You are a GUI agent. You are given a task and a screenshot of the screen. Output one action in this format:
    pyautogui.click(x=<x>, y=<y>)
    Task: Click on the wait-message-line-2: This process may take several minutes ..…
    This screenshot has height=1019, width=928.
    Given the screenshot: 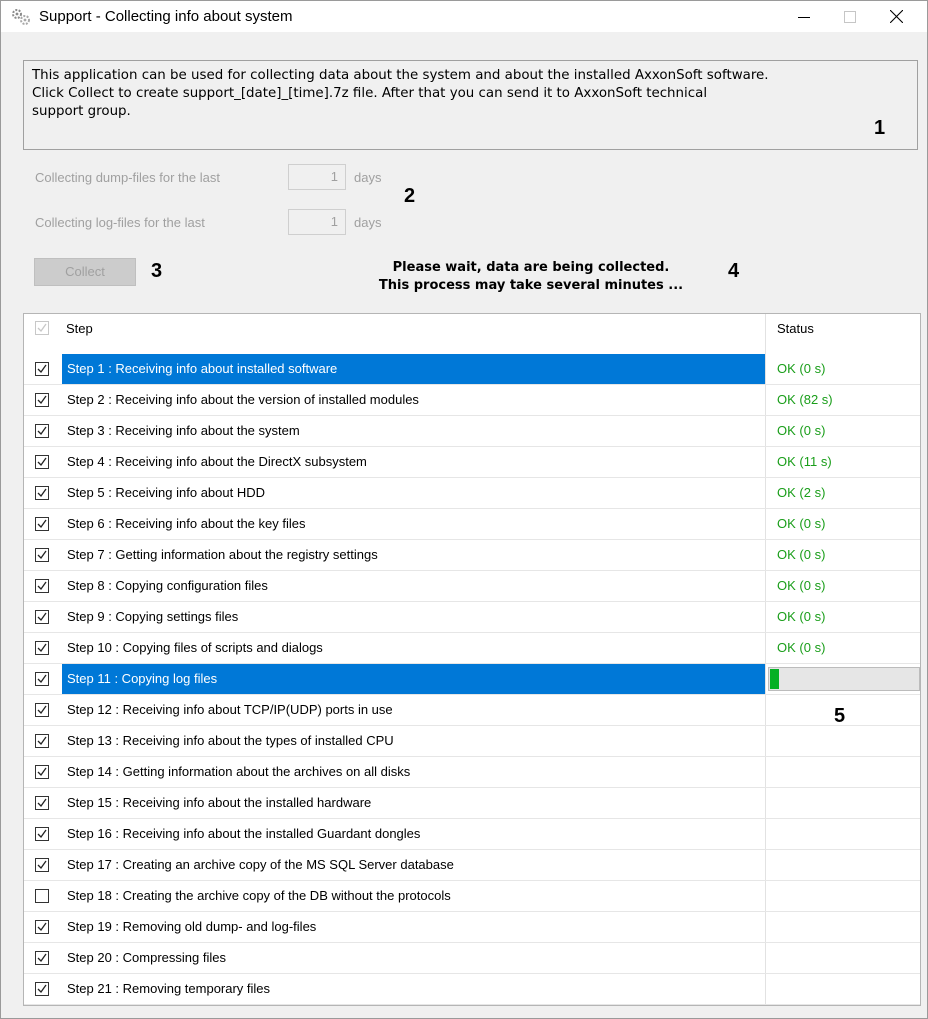 What is the action you would take?
    pyautogui.click(x=531, y=285)
    